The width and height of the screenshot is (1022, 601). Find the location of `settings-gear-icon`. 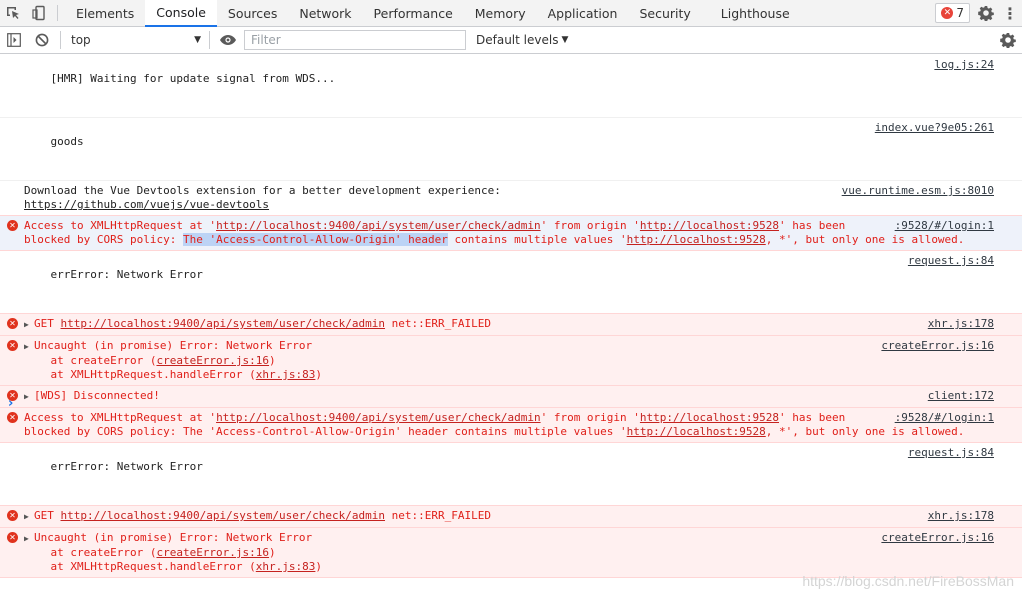

settings-gear-icon is located at coordinates (986, 13).